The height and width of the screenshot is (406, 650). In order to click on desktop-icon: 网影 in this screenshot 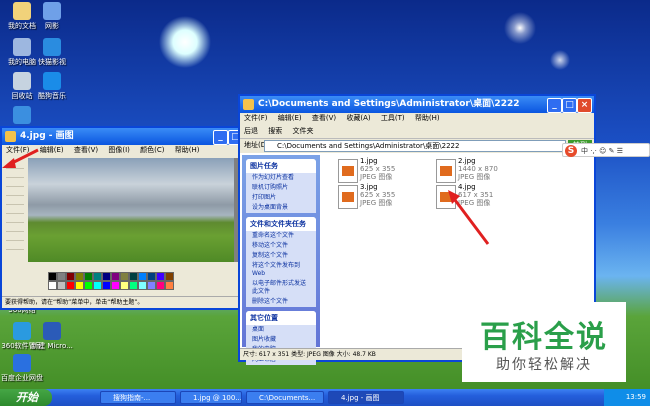, I will do `click(52, 16)`.